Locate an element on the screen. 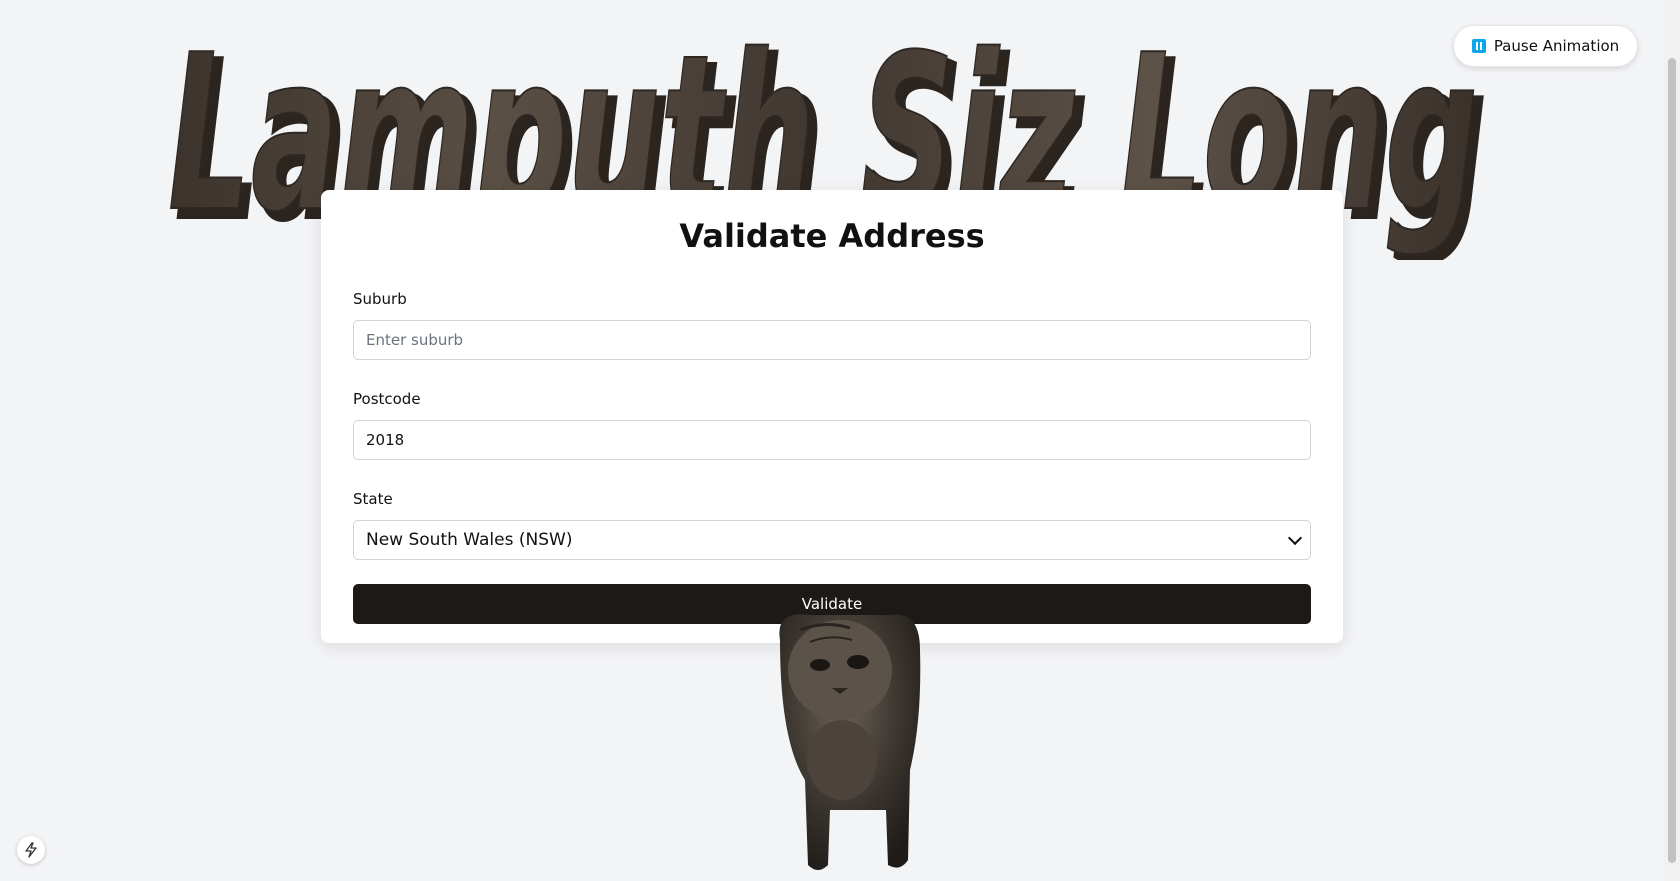  suburb-input is located at coordinates (832, 340).